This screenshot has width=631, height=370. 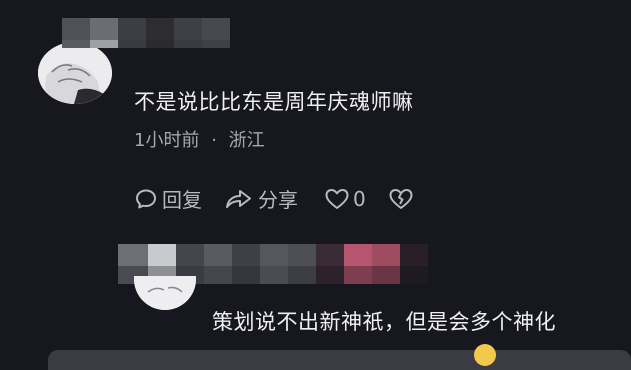 I want to click on comment-bubble-icon, so click(x=146, y=198).